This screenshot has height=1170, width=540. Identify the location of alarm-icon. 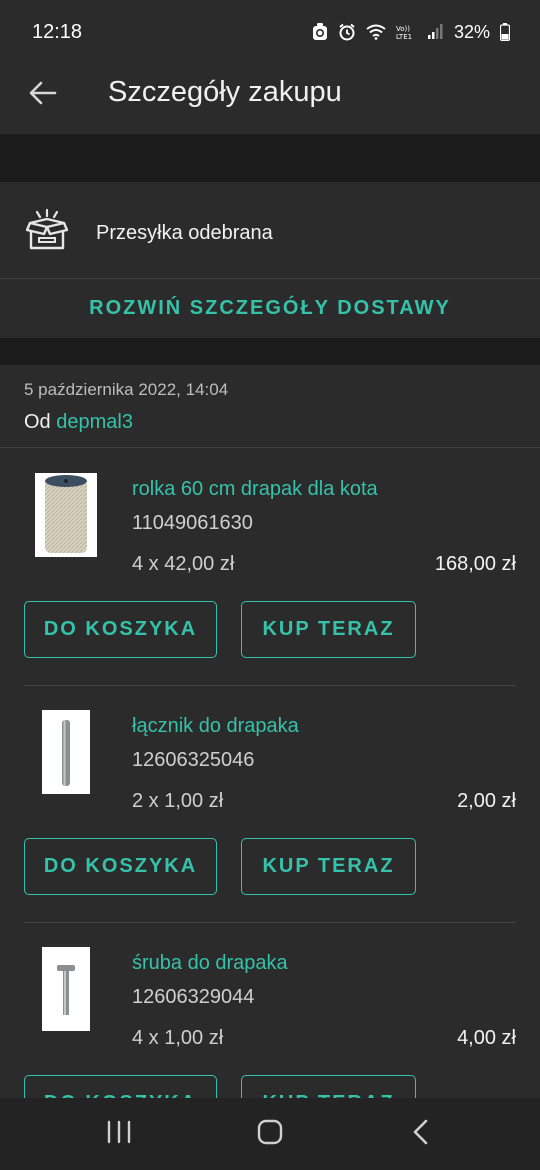
(347, 32).